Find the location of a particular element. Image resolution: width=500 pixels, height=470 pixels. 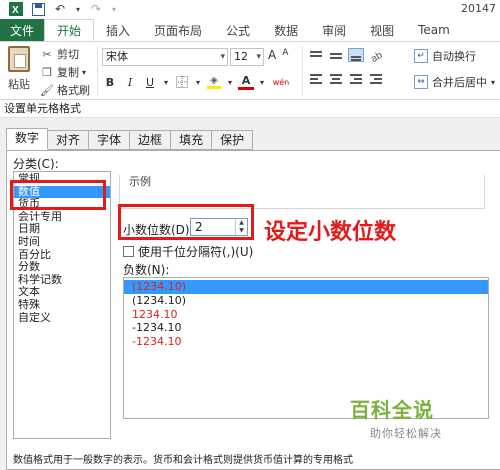

bold-button: B is located at coordinates (110, 82).